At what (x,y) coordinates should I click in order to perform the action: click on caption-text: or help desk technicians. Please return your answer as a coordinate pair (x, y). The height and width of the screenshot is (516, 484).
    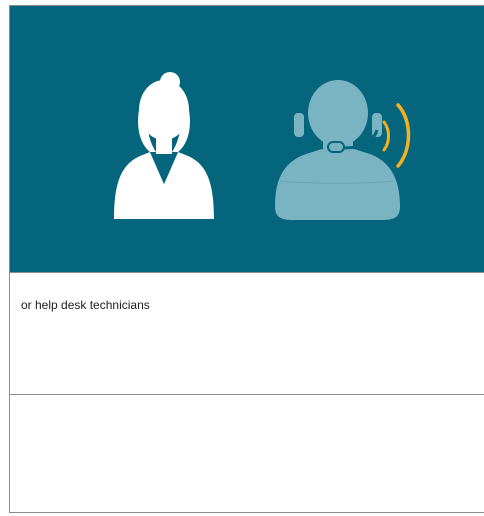
    Looking at the image, I should click on (85, 305).